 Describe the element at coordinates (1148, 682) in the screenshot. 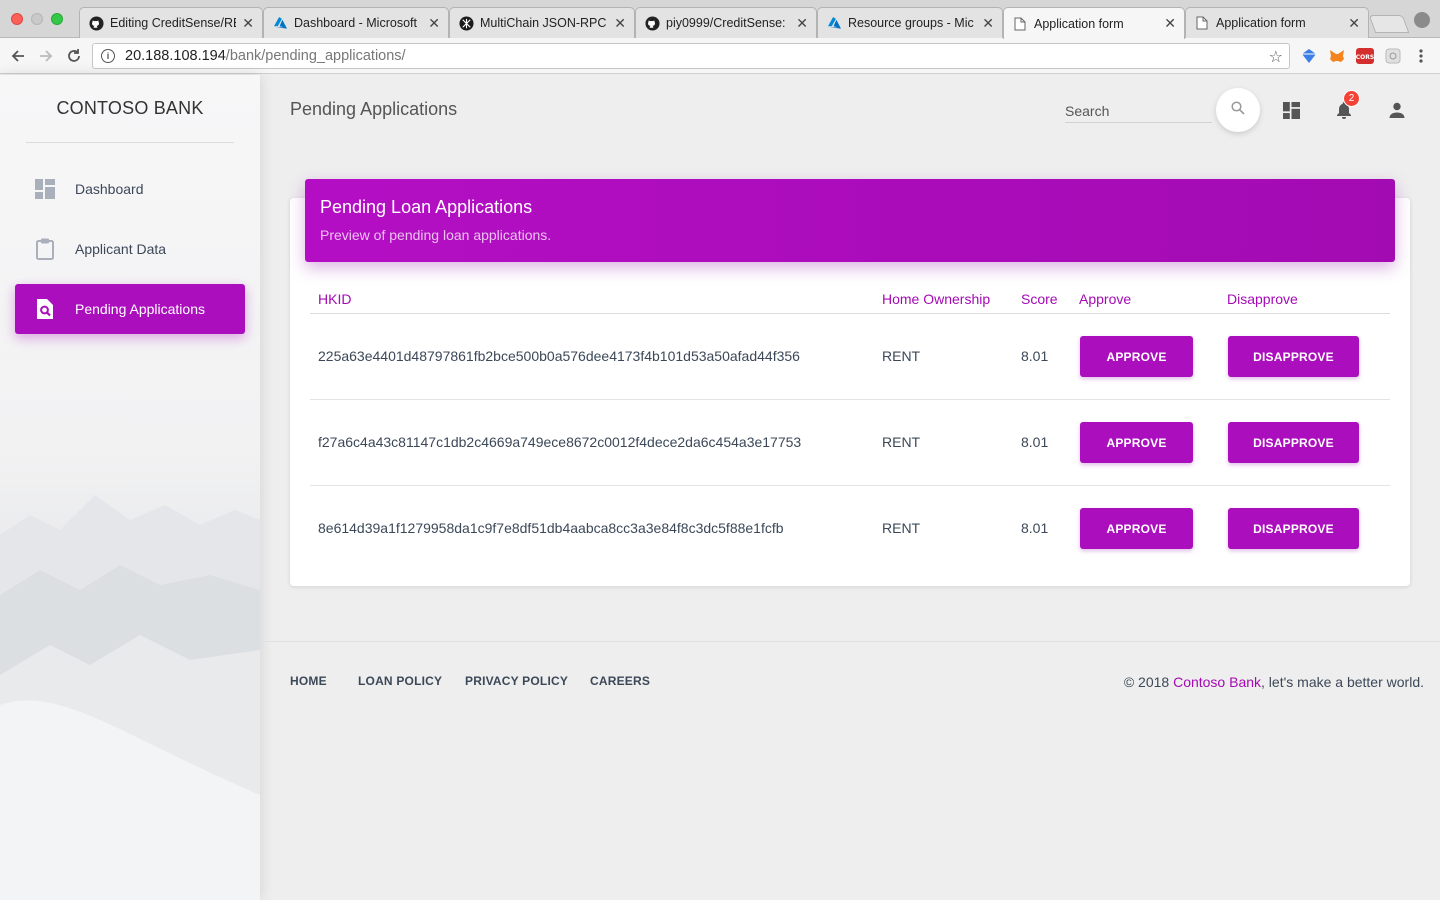

I see `copyright-prefix: © 2018` at that location.